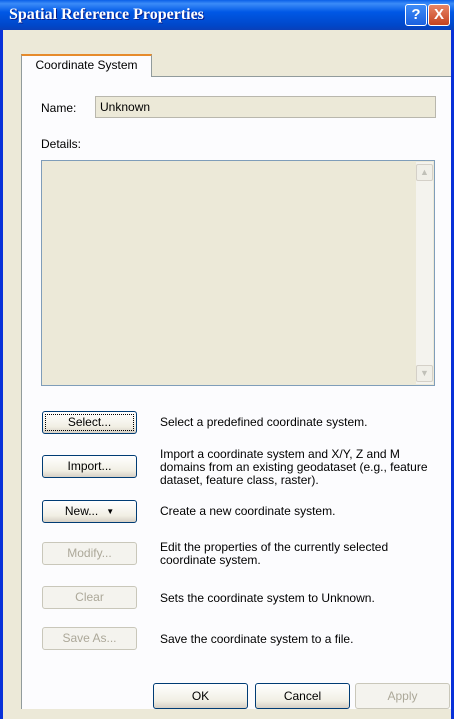 The height and width of the screenshot is (719, 454). Describe the element at coordinates (200, 696) in the screenshot. I see `ok-button: OK` at that location.